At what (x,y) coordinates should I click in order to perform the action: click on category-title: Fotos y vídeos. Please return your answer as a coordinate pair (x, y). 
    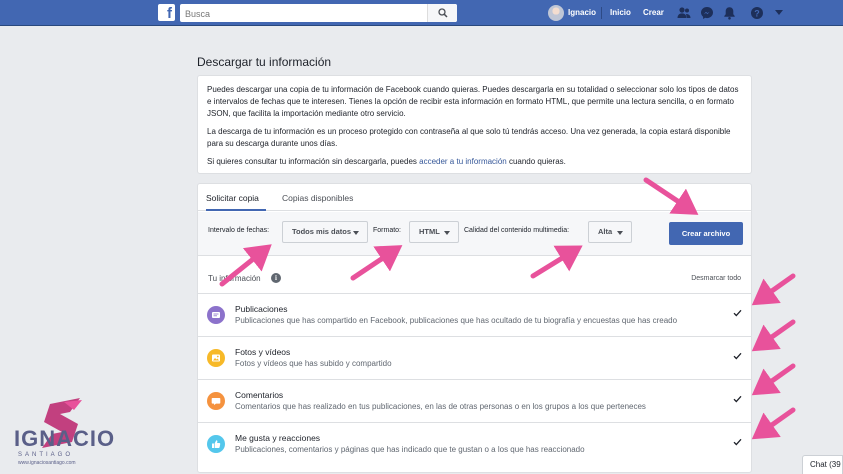
    Looking at the image, I should click on (263, 352).